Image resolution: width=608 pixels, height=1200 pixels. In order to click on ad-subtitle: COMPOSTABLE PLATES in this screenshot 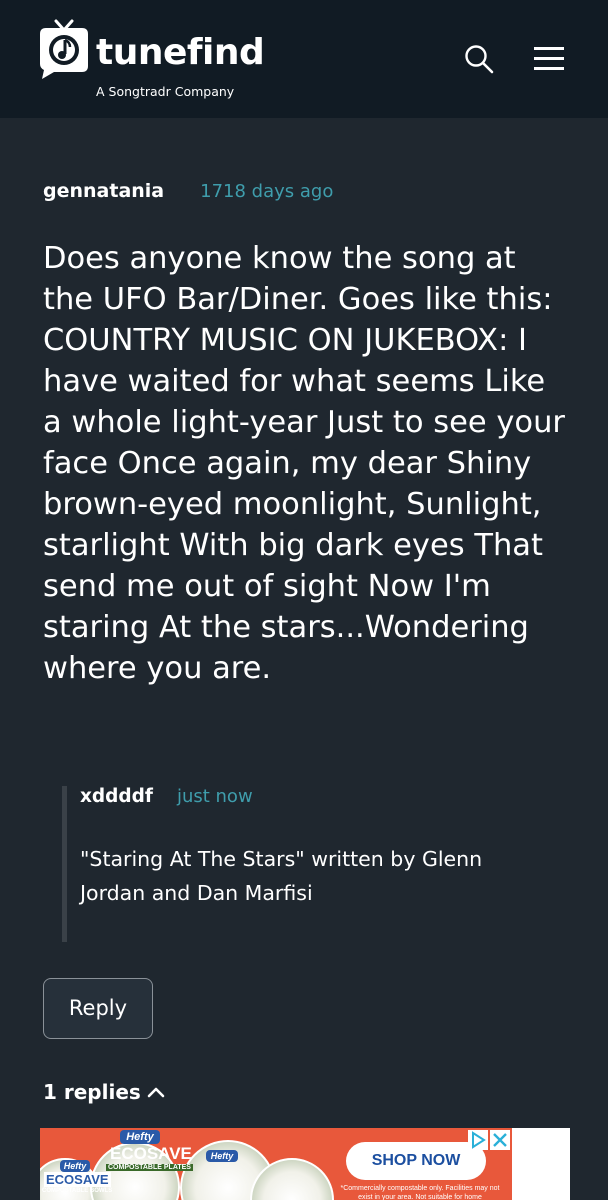, I will do `click(149, 1167)`.